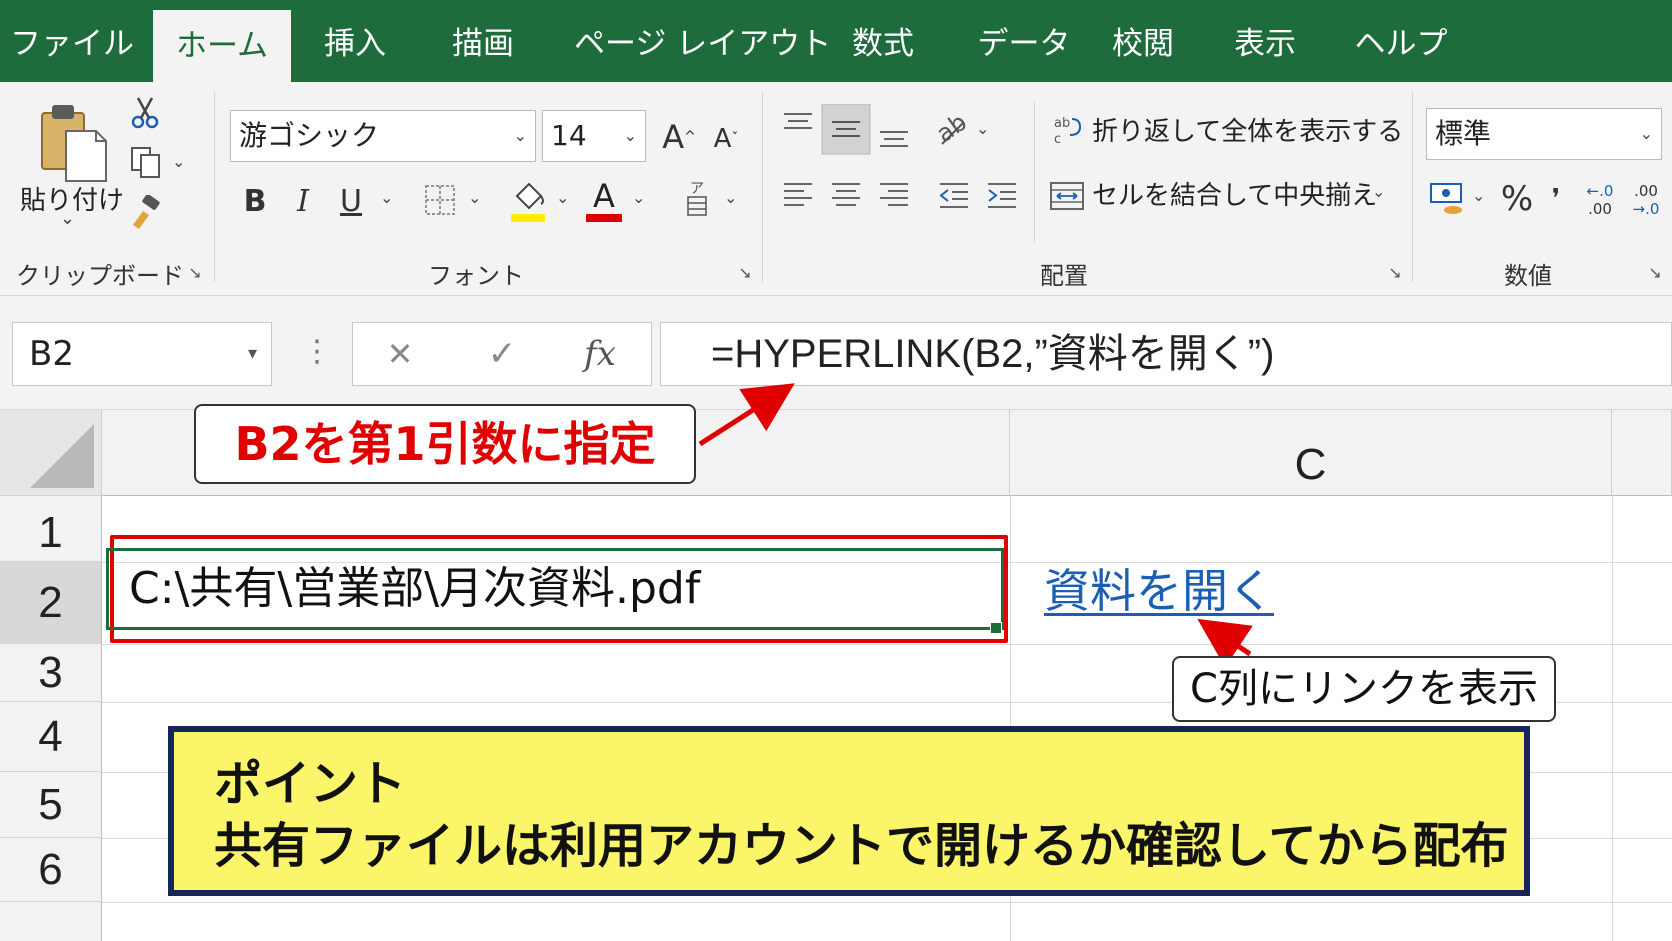 Image resolution: width=1672 pixels, height=941 pixels. I want to click on shrink-font-button: Aˇ, so click(726, 139).